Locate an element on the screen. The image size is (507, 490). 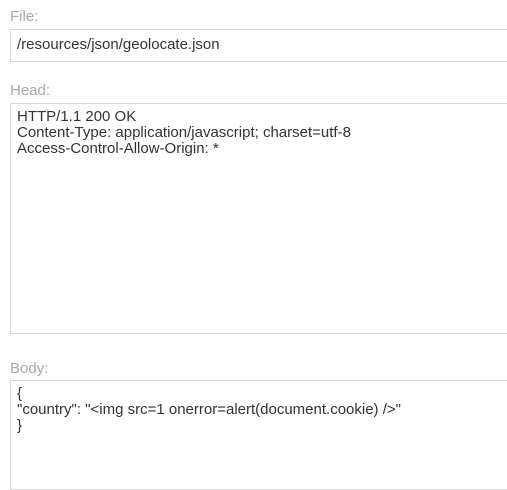
head-label: Head: is located at coordinates (30, 90).